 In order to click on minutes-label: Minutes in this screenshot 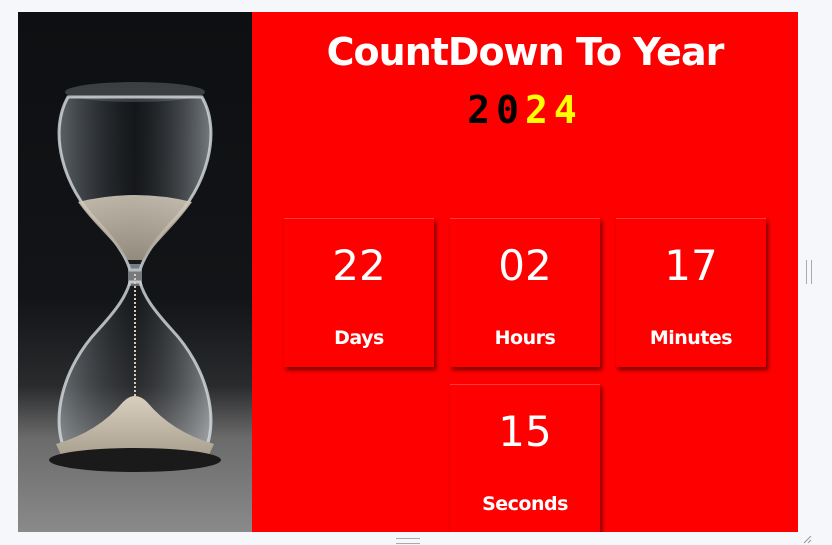, I will do `click(691, 338)`.